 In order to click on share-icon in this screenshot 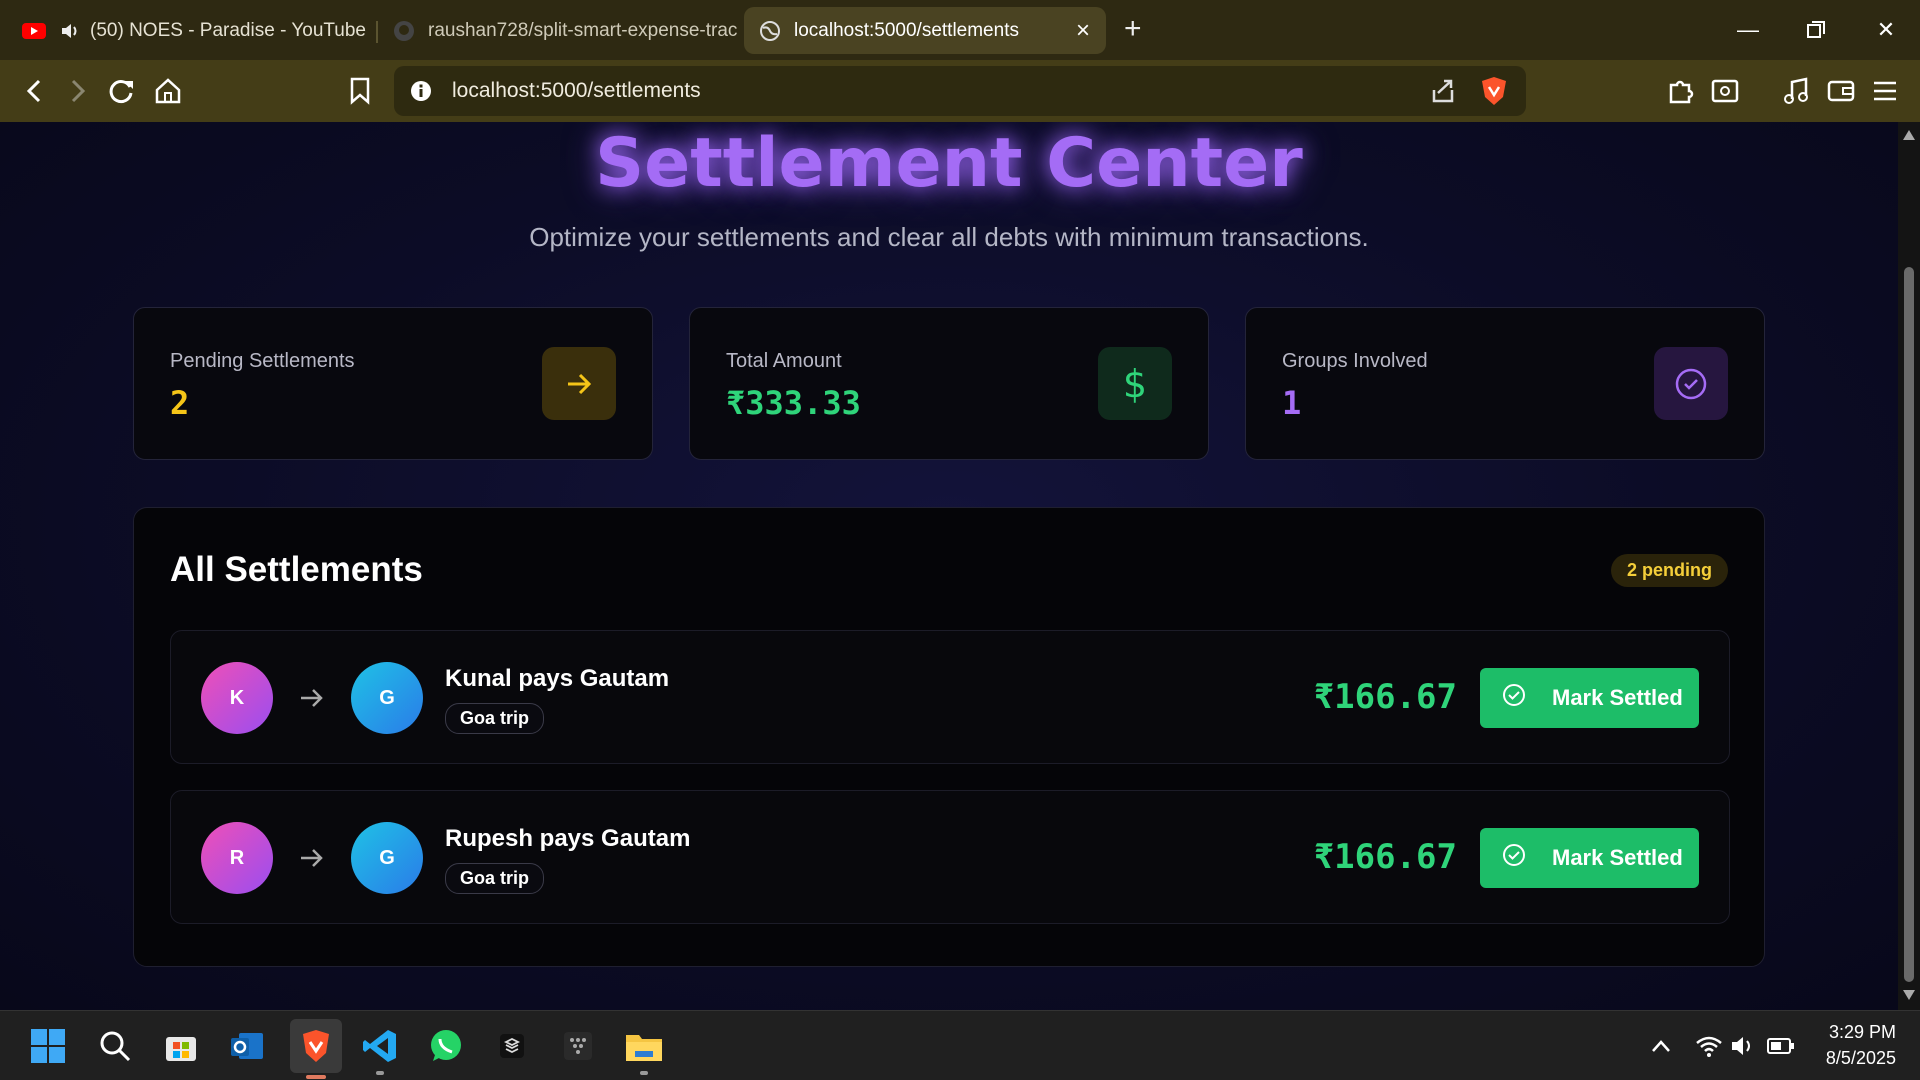, I will do `click(1443, 93)`.